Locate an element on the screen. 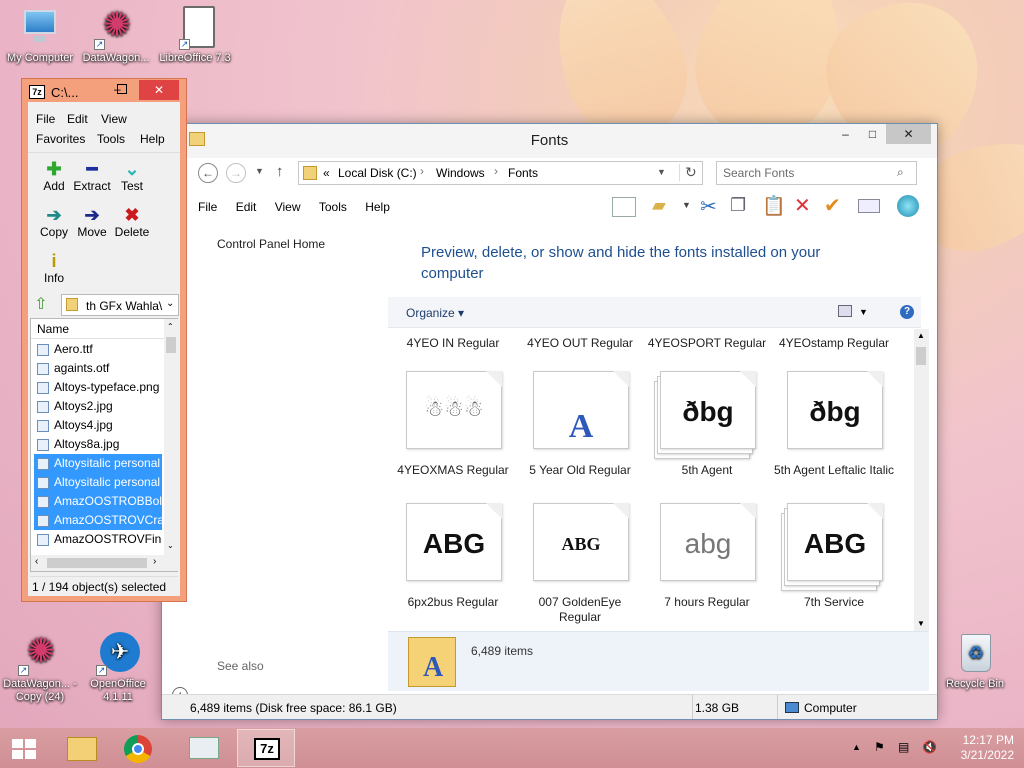  file-row: AmazOOSTROVCraz is located at coordinates (98, 520).